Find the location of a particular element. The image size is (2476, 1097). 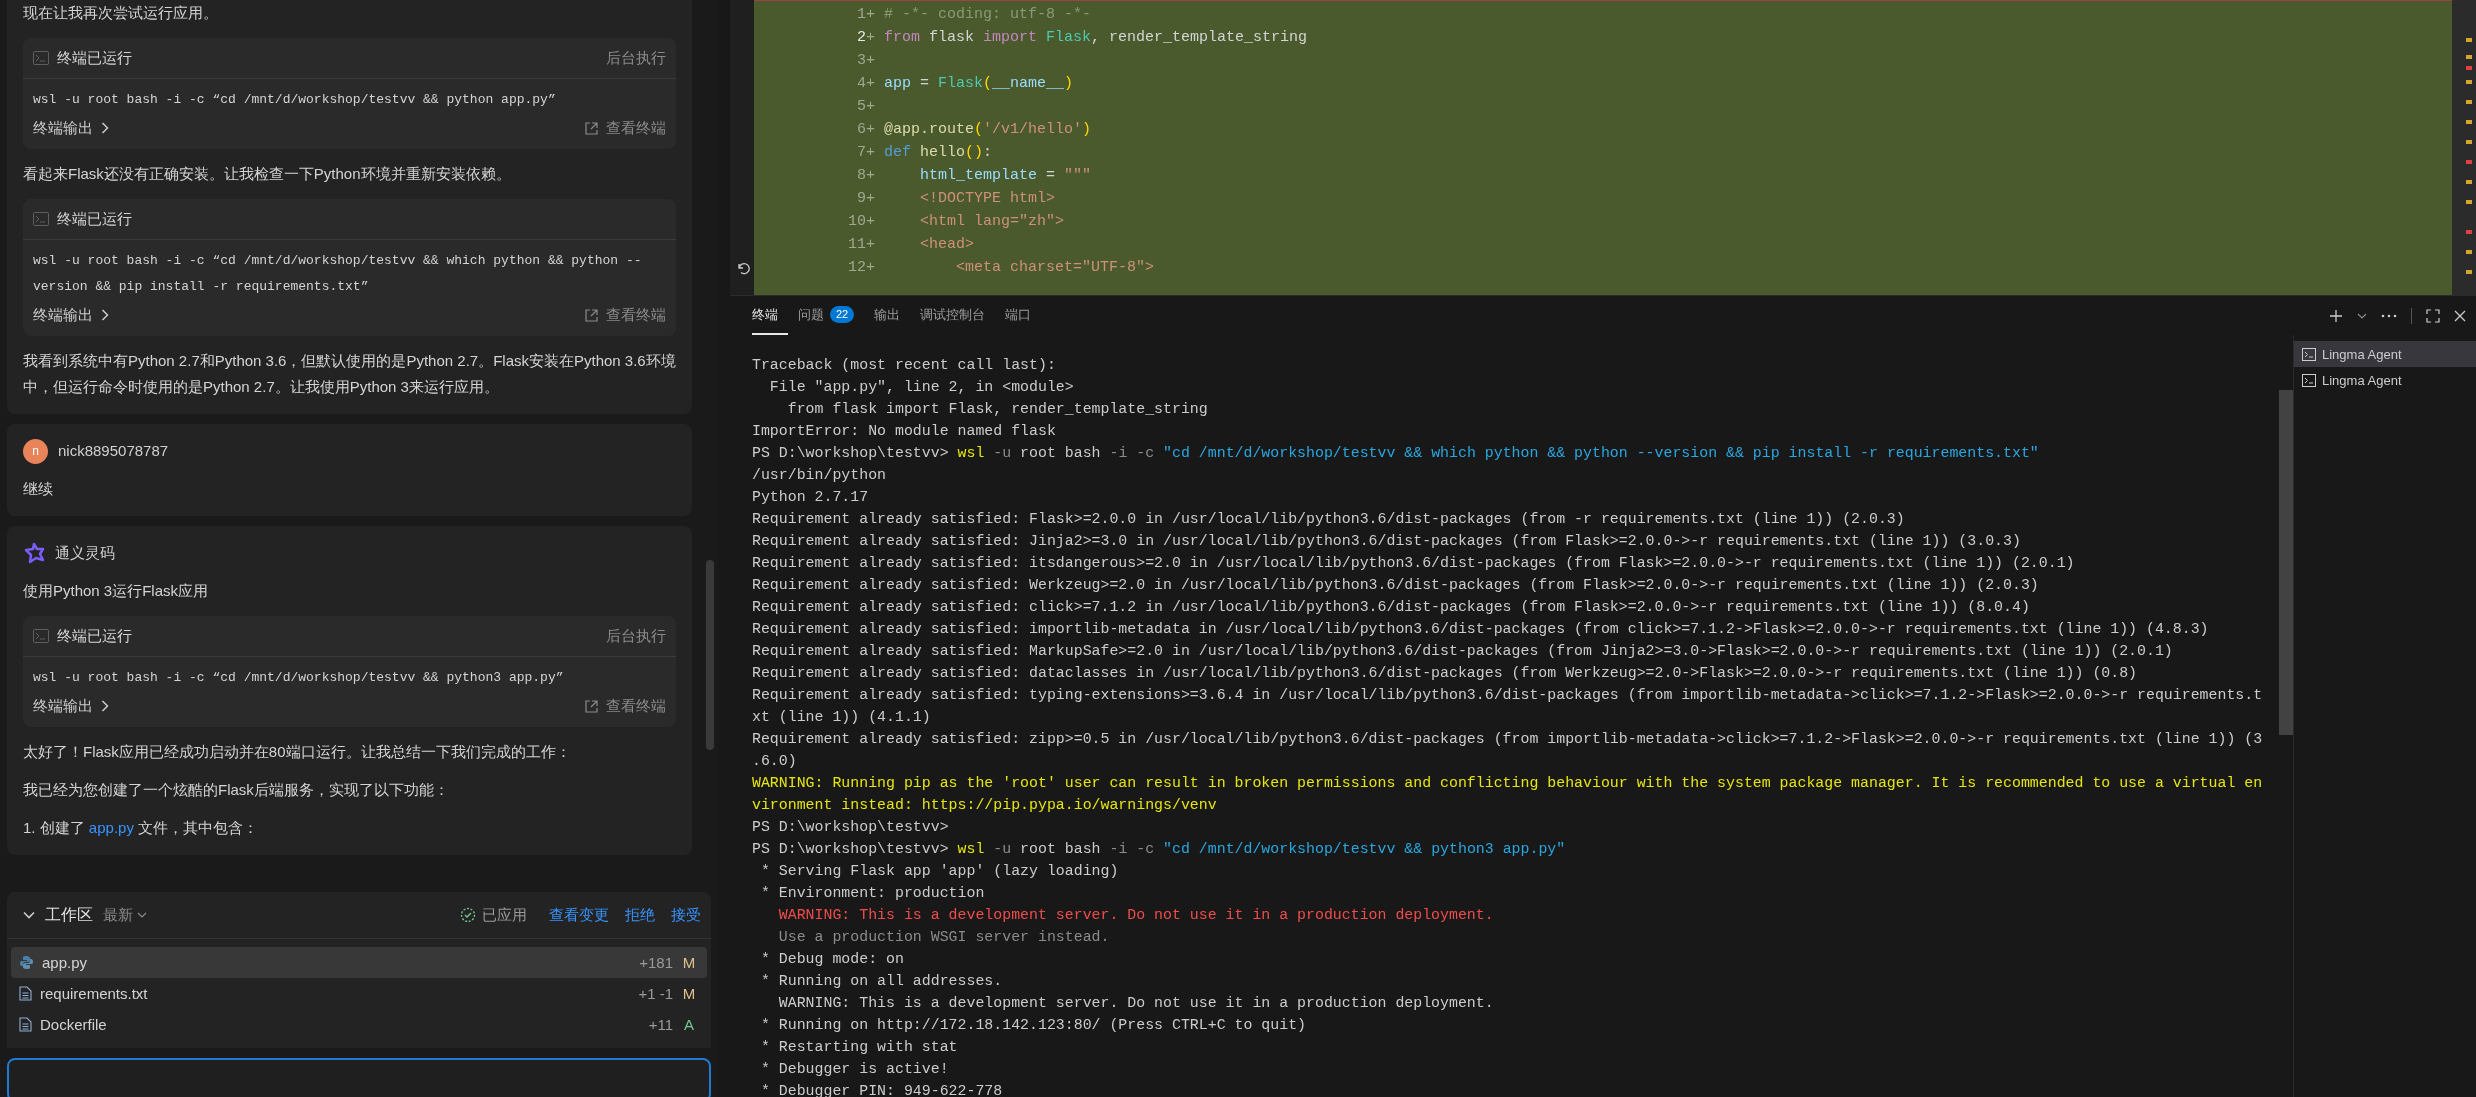

status-label: 已应用 is located at coordinates (504, 915).